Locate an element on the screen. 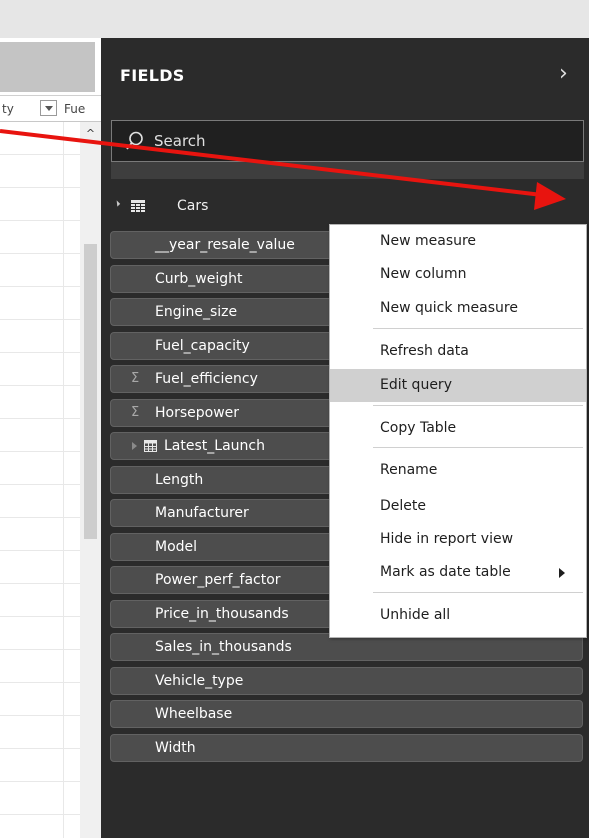  context-menu-item-label: Mark as date table is located at coordinates (445, 572).